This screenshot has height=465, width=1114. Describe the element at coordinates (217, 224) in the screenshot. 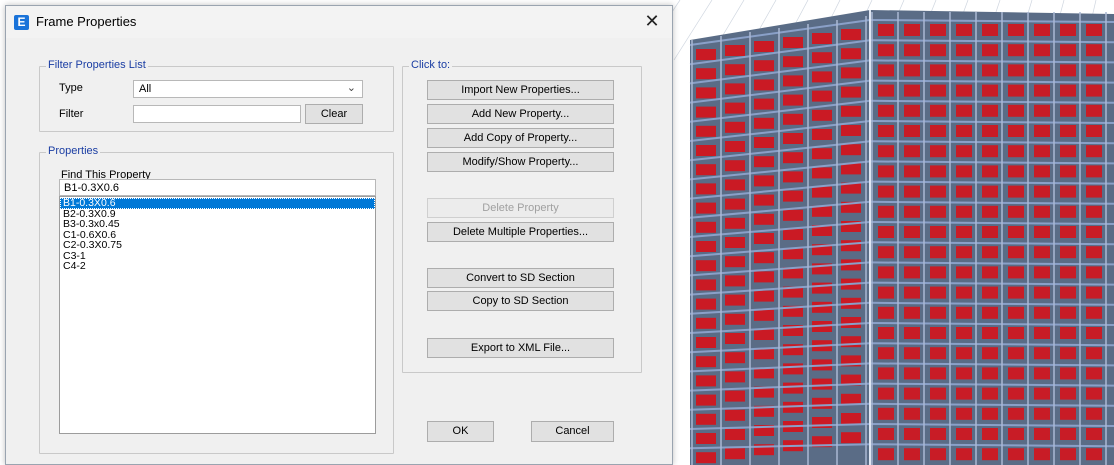

I see `property-list-item: B3-0.3x0.45` at that location.